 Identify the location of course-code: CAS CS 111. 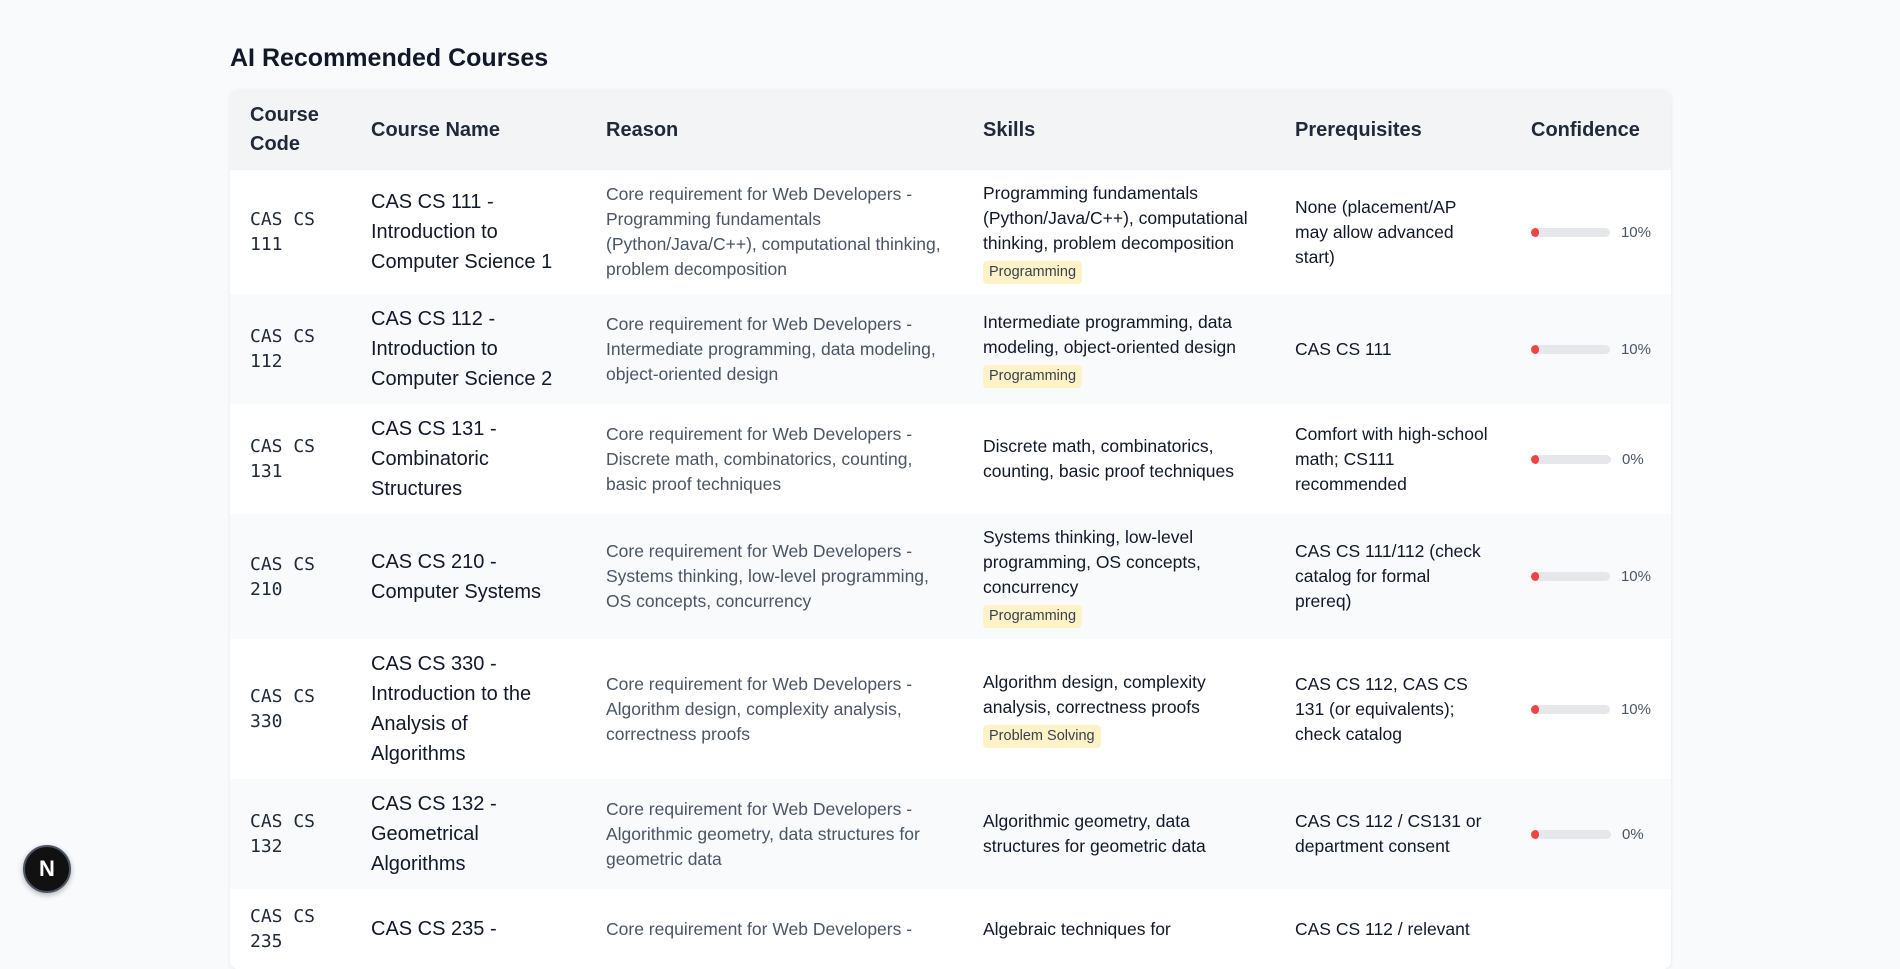
(290, 232).